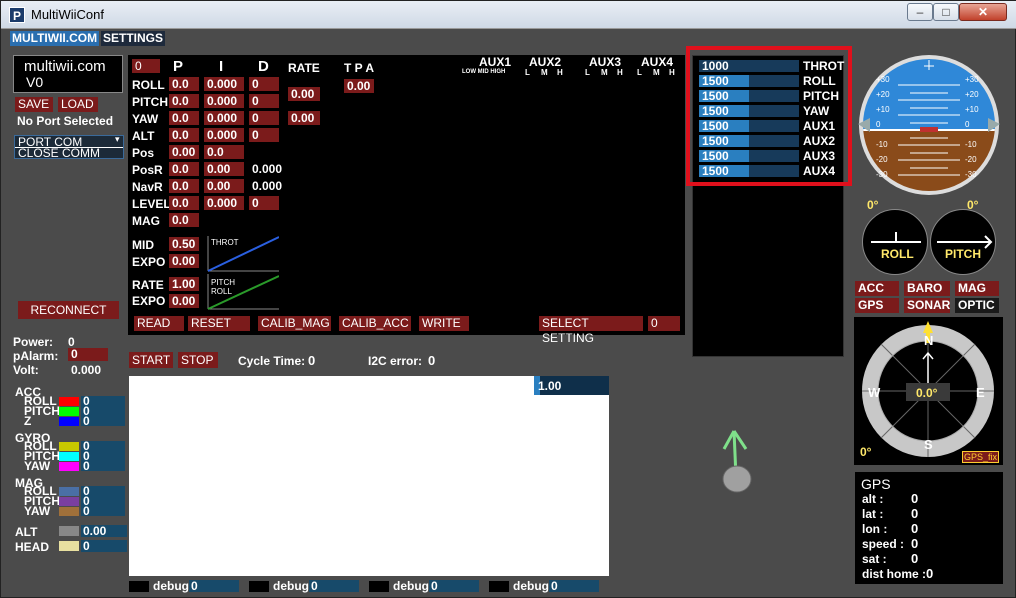  I want to click on calib-acc-button: CALIB_ACC, so click(375, 323).